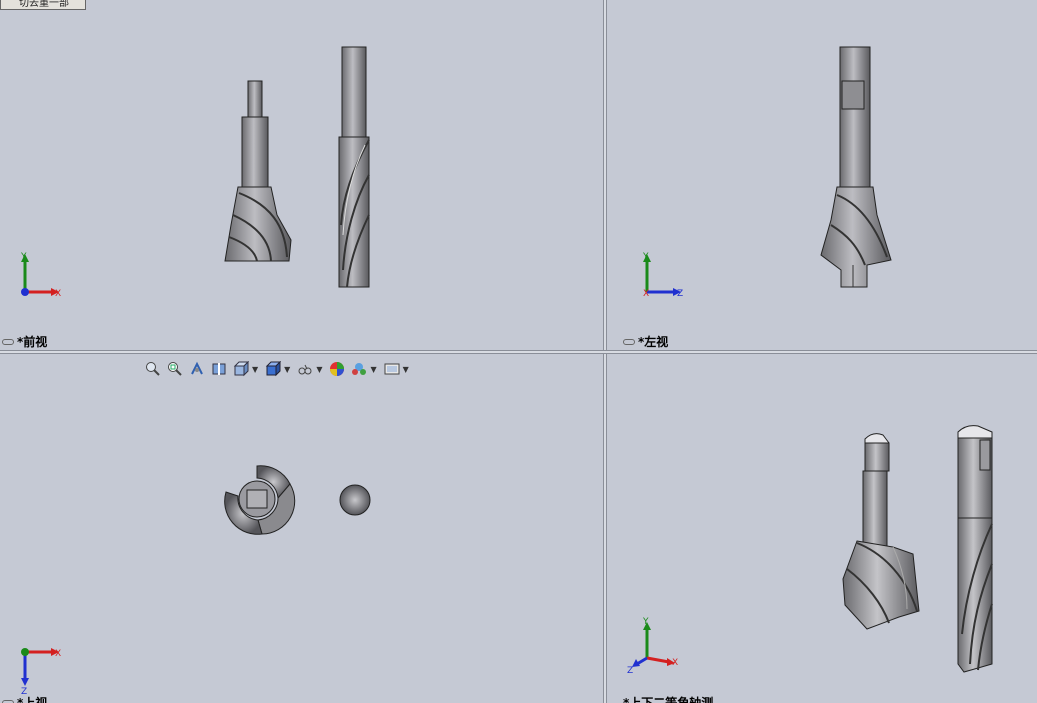  What do you see at coordinates (518, 352) in the screenshot?
I see `viewport-splitter-horizontal` at bounding box center [518, 352].